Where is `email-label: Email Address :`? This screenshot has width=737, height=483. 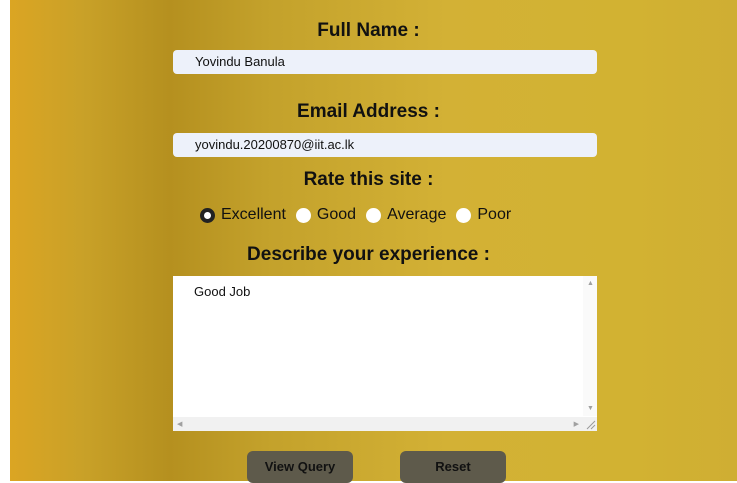 email-label: Email Address : is located at coordinates (368, 111).